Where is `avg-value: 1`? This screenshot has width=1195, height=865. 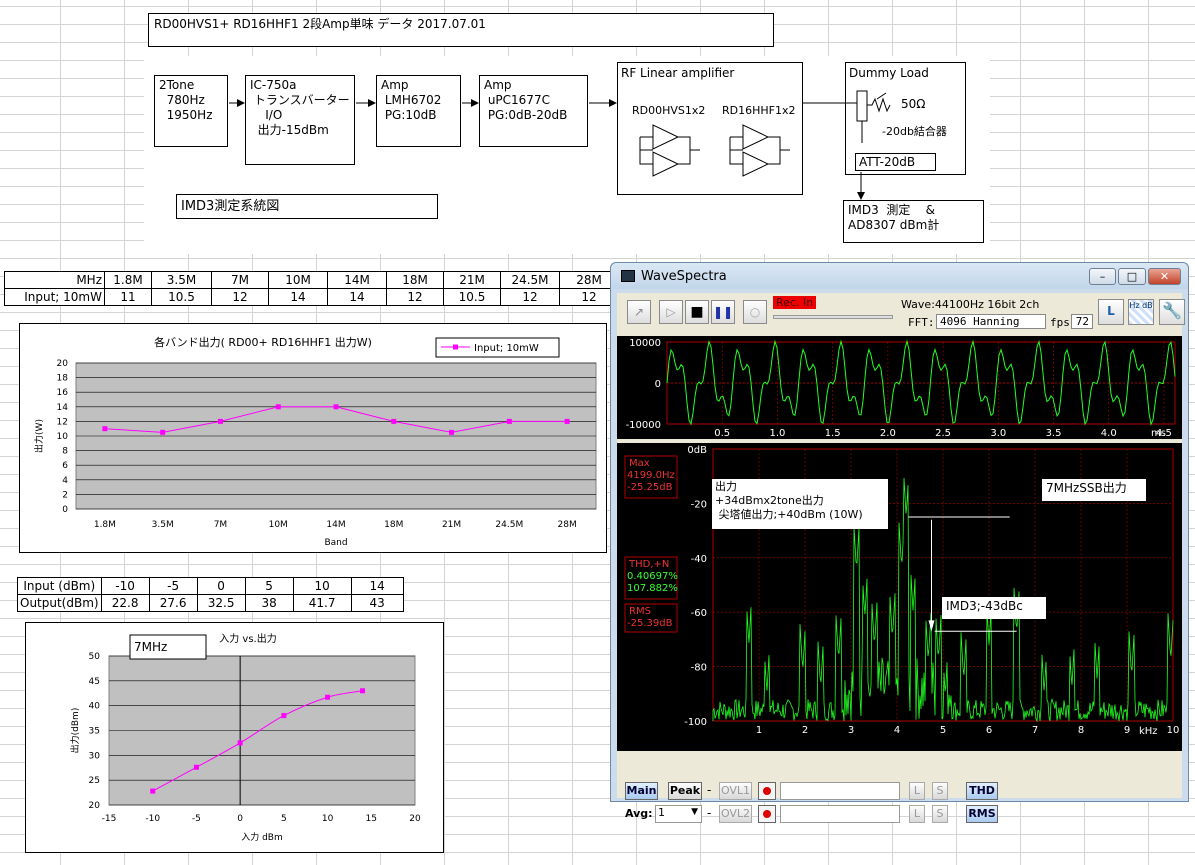 avg-value: 1 is located at coordinates (661, 812).